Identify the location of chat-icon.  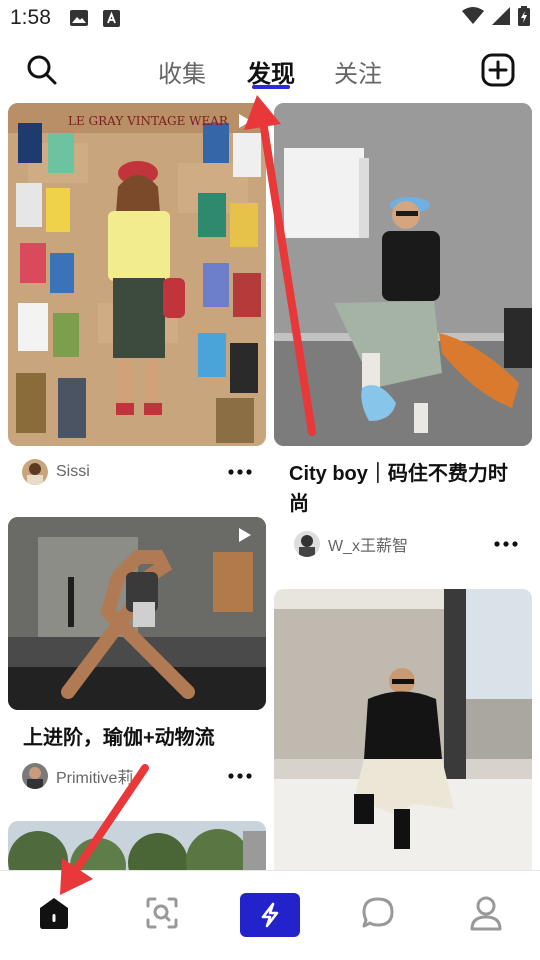
(378, 912).